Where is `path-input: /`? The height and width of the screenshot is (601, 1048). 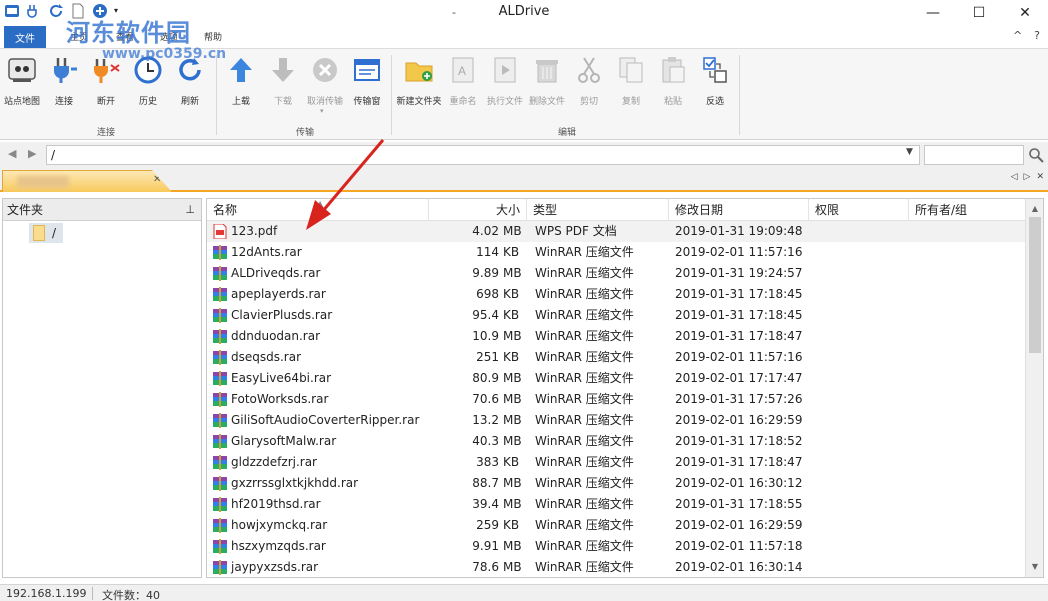 path-input: / is located at coordinates (483, 155).